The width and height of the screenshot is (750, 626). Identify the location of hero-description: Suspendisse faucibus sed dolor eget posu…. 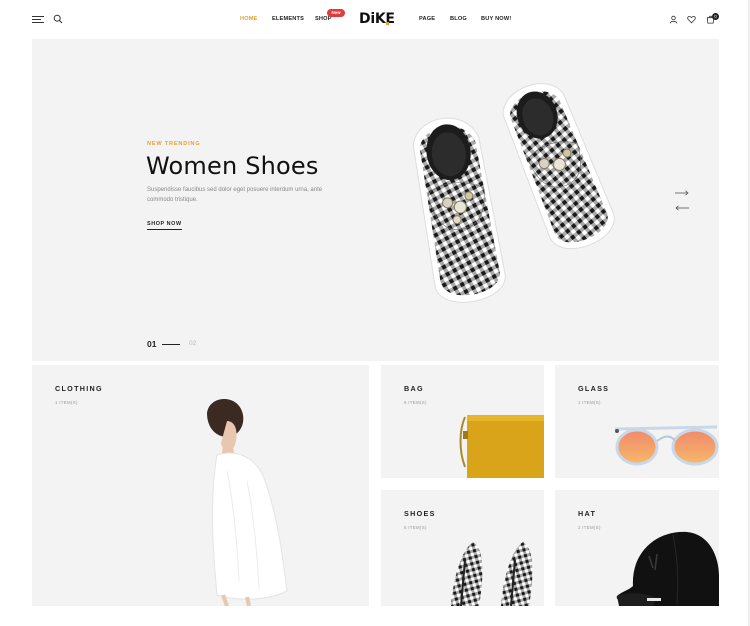
(235, 195).